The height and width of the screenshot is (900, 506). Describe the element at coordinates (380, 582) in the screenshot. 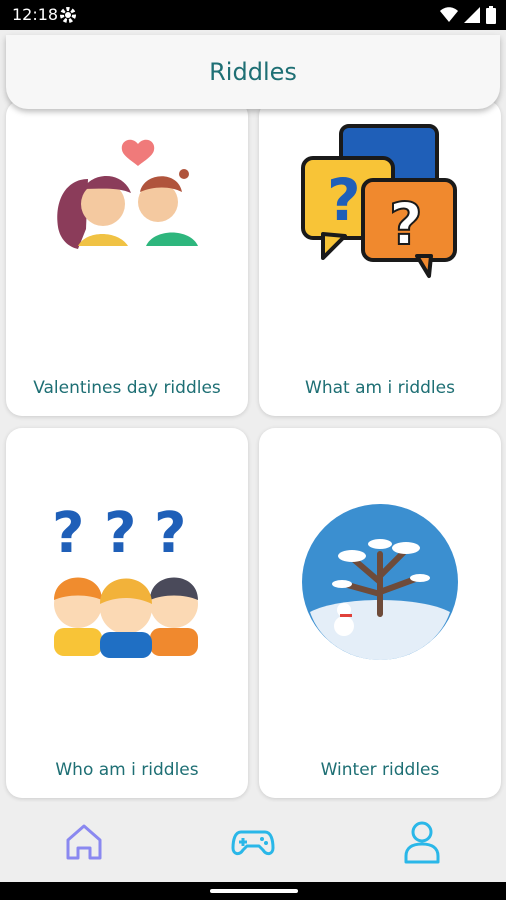

I see `winter-tree-icon` at that location.